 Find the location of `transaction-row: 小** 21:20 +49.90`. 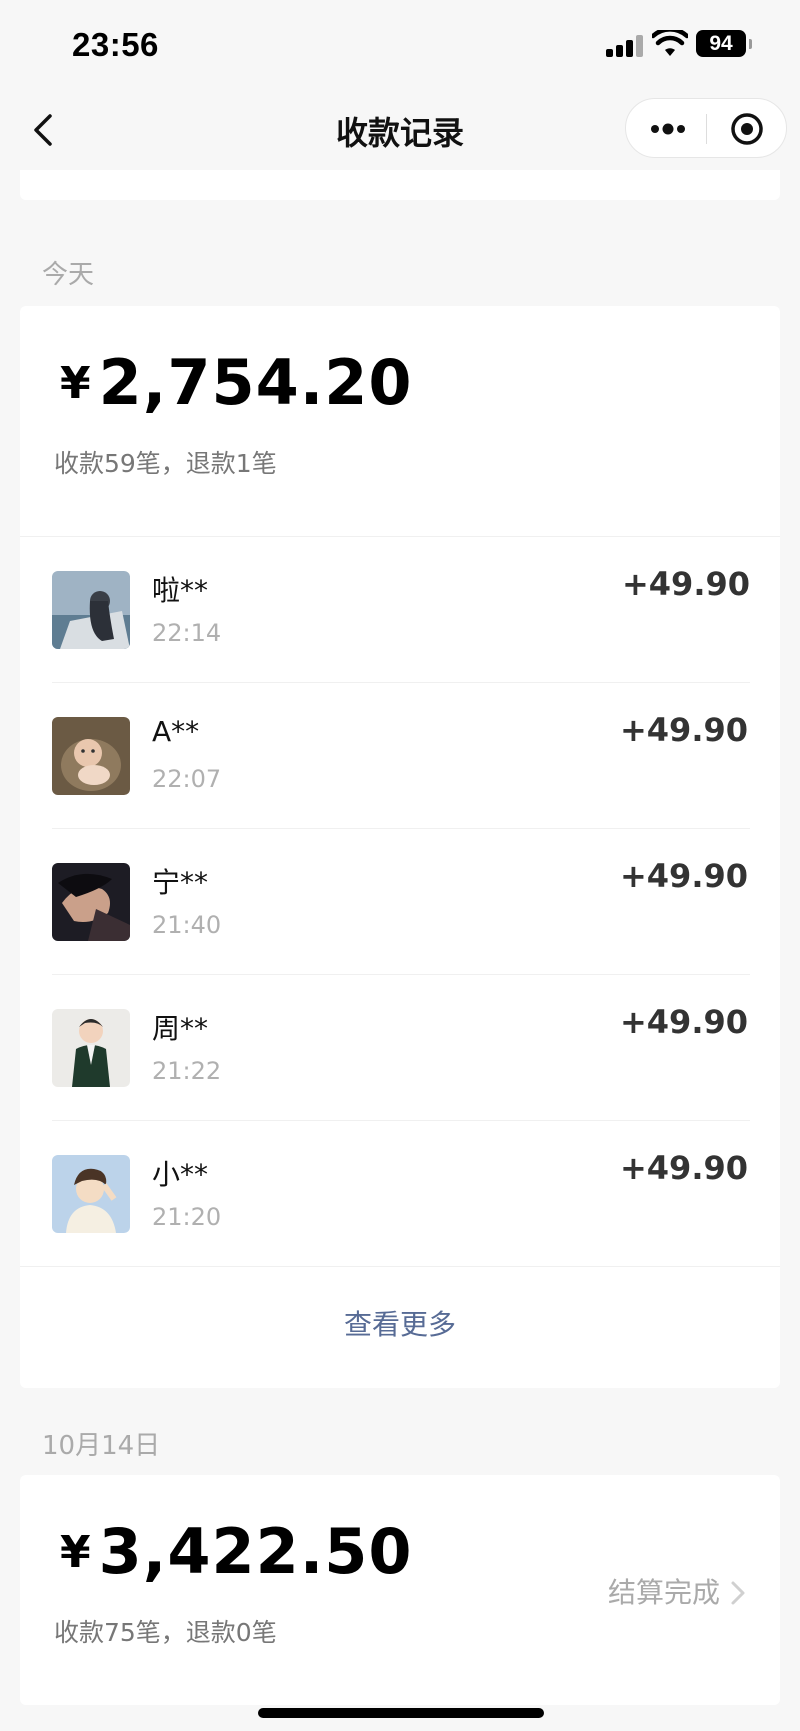

transaction-row: 小** 21:20 +49.90 is located at coordinates (401, 1193).